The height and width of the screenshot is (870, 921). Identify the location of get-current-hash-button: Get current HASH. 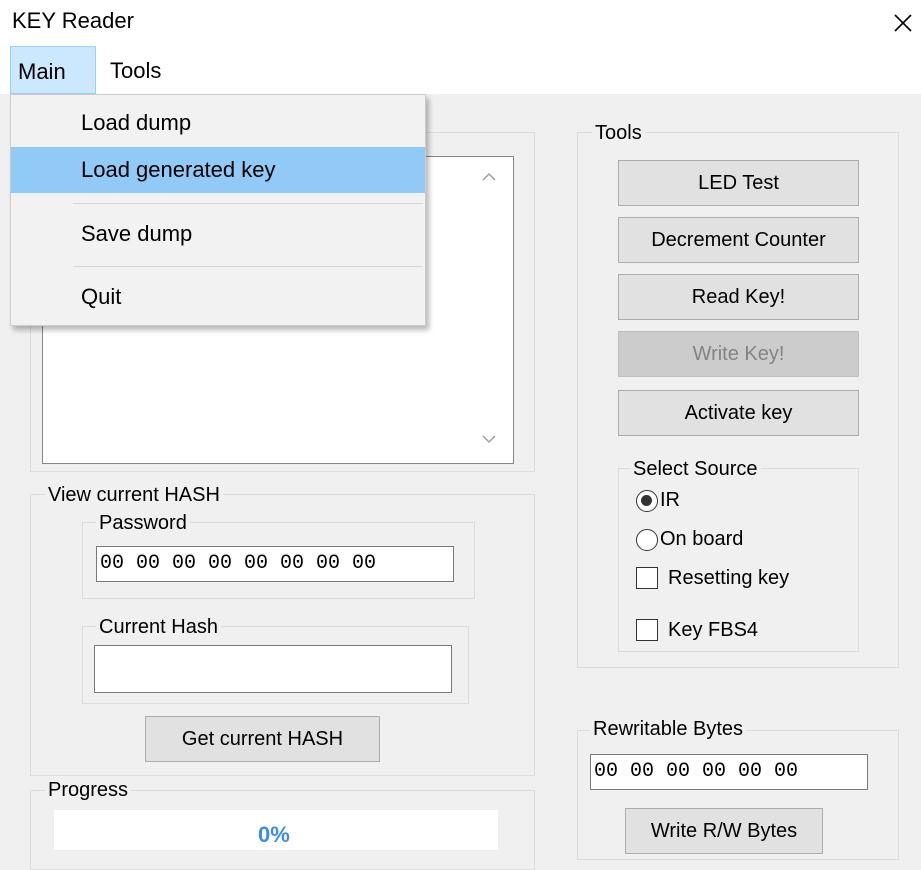
(262, 739).